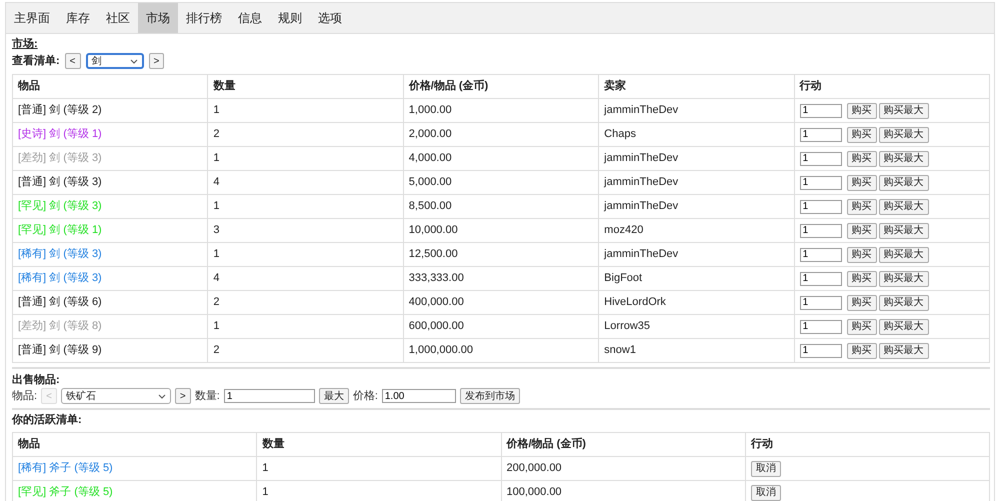 The height and width of the screenshot is (501, 1000). I want to click on dropdown: 剑, so click(115, 61).